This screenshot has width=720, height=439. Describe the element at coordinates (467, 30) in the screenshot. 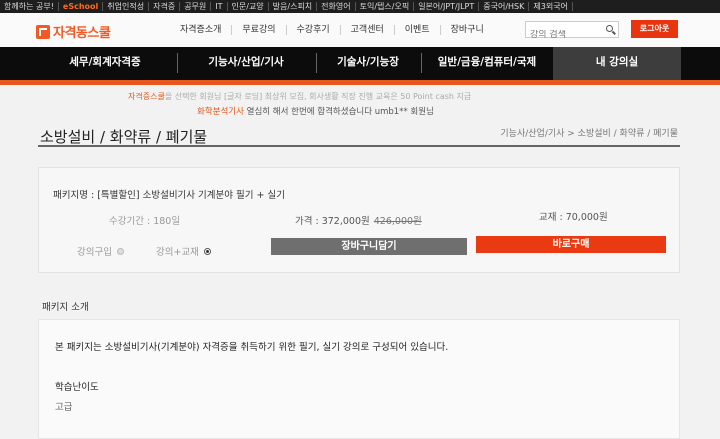

I see `nav-cart: 장바구니` at that location.